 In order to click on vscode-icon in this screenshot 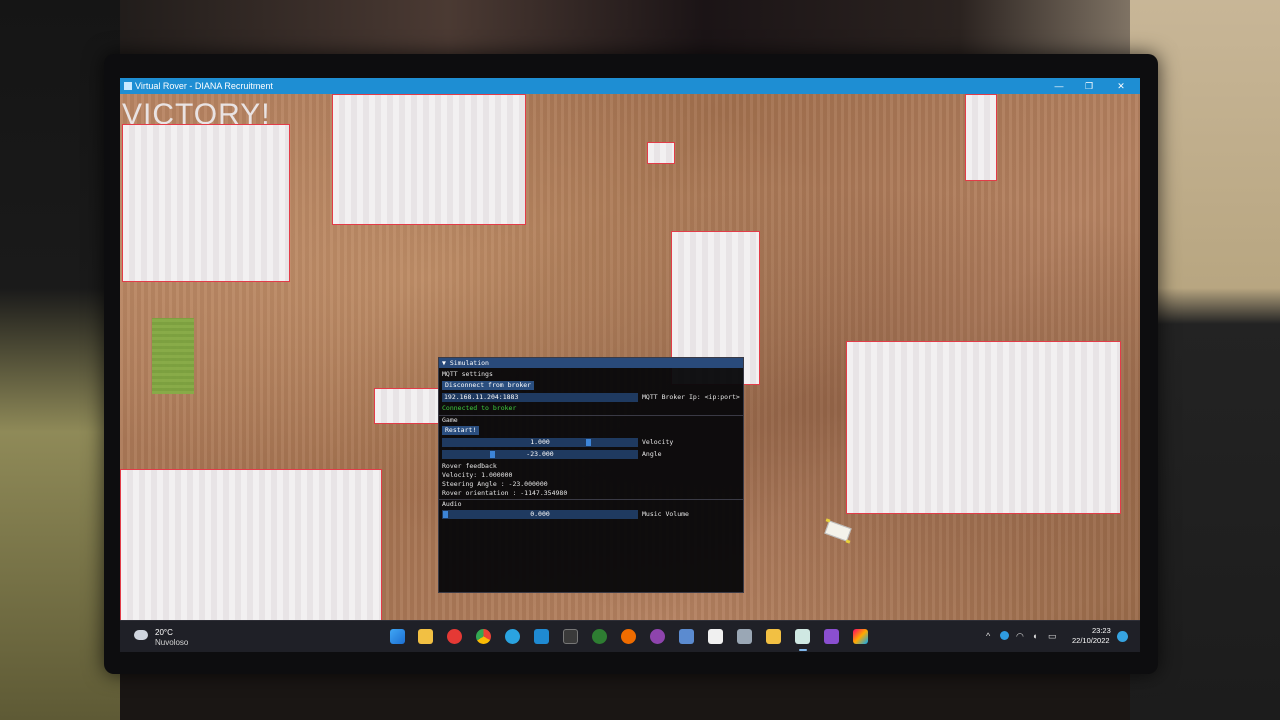, I will do `click(541, 636)`.